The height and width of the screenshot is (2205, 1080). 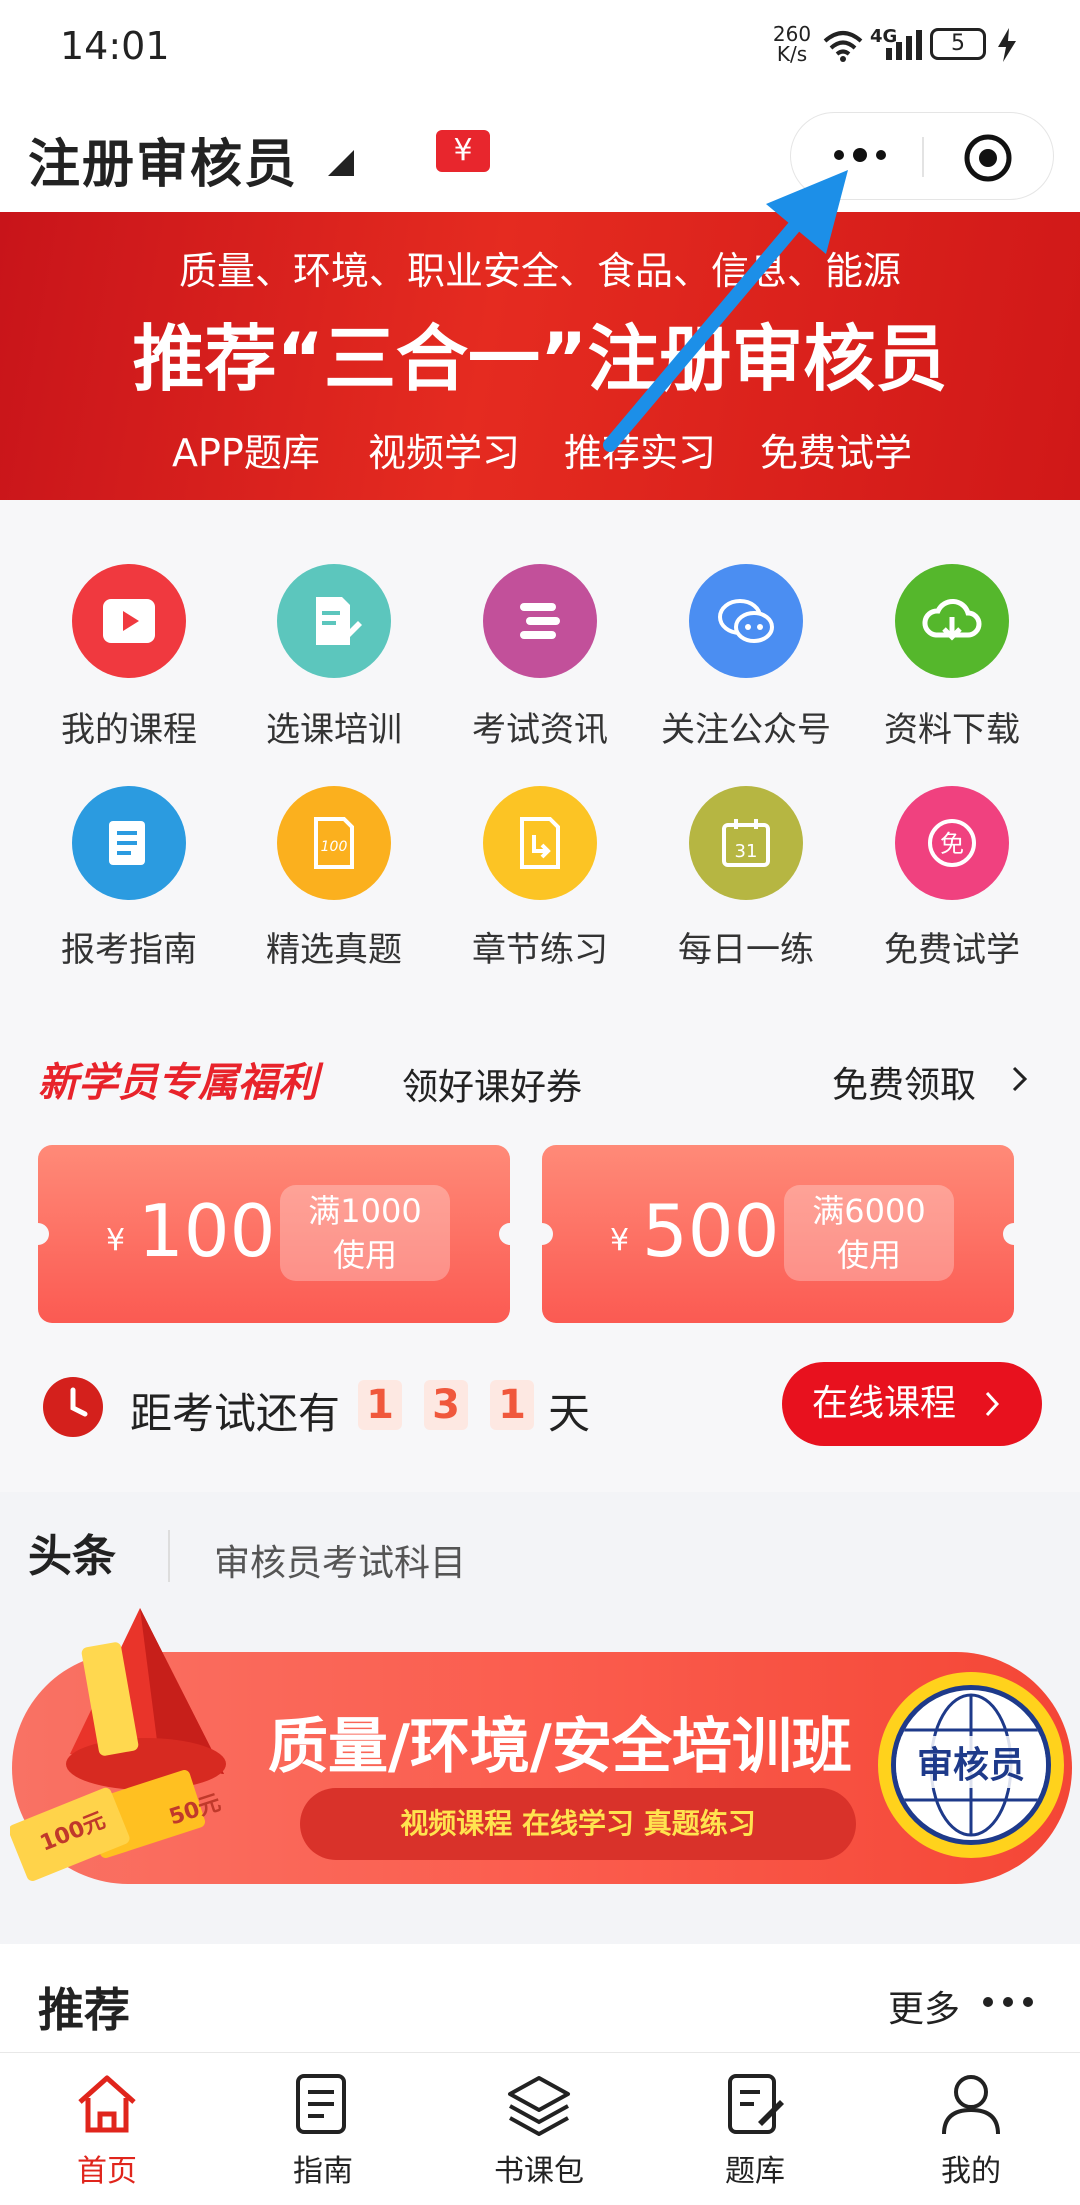 What do you see at coordinates (129, 730) in the screenshot?
I see `grid-label: 我的课程` at bounding box center [129, 730].